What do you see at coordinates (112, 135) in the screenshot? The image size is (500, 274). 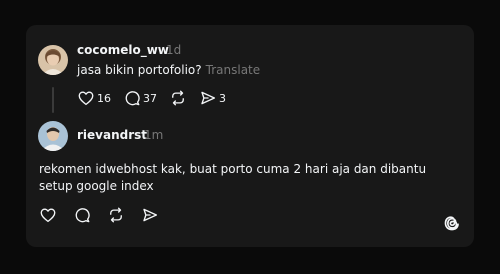 I see `reply-username: rievandrst` at bounding box center [112, 135].